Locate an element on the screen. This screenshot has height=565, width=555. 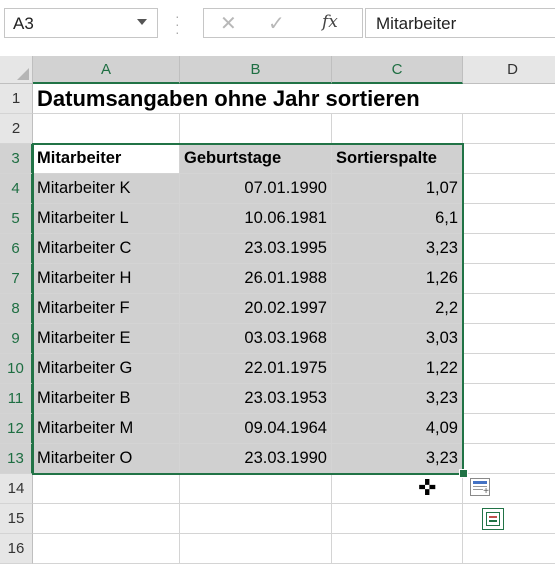
paste-options-icon is located at coordinates (493, 519).